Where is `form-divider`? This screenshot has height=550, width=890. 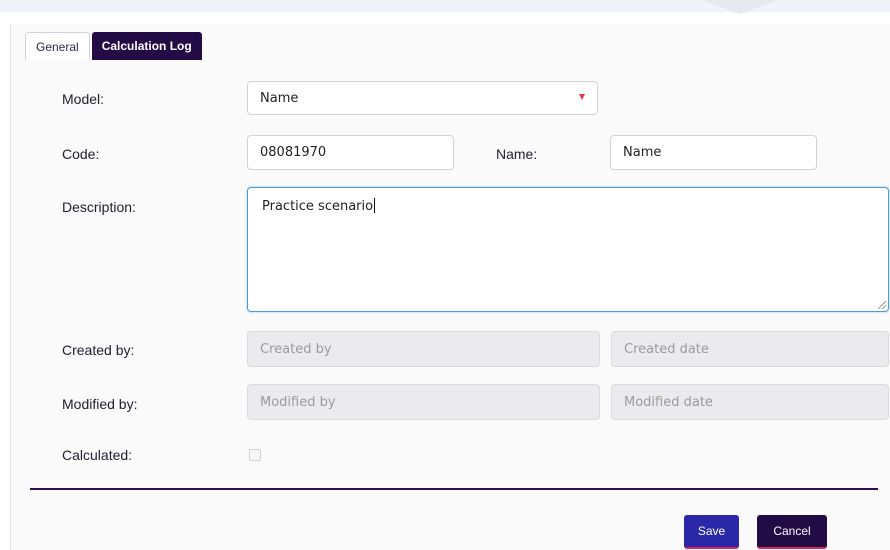 form-divider is located at coordinates (454, 489).